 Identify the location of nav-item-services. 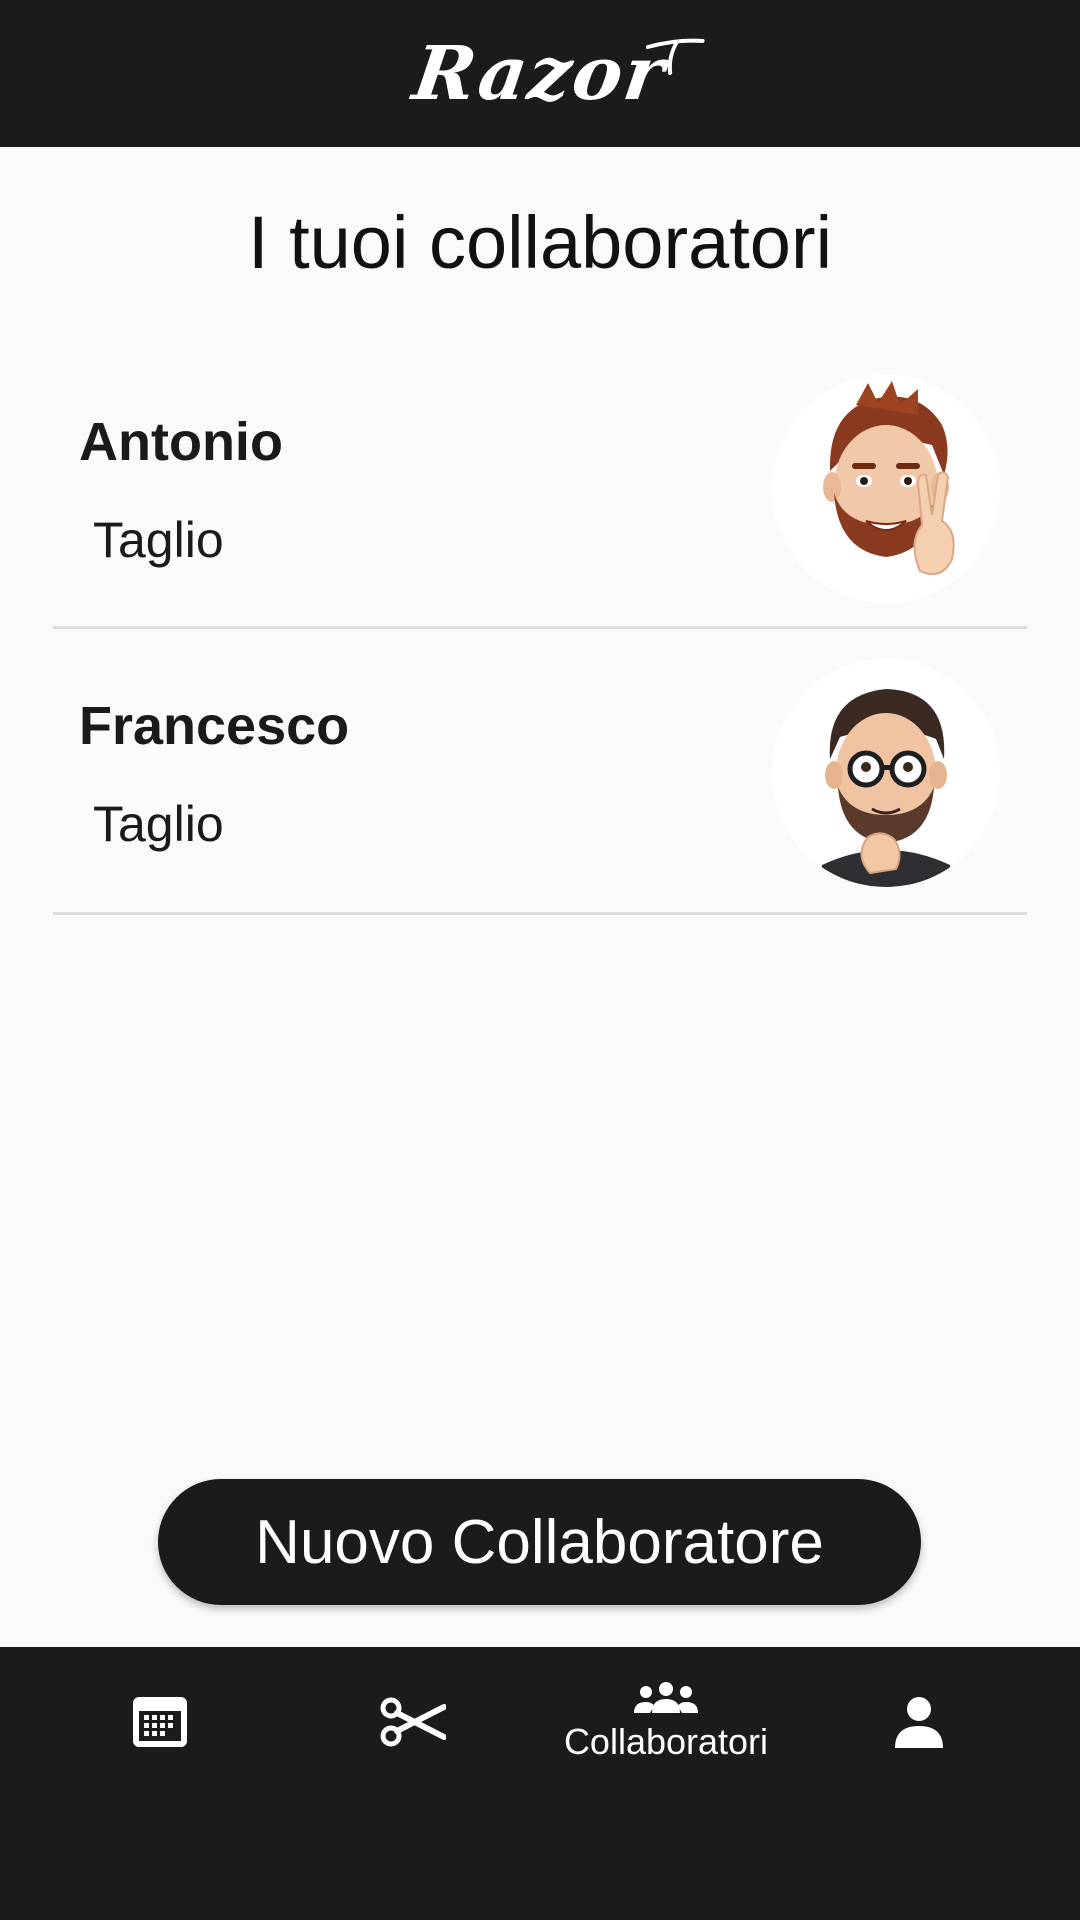
(413, 1722).